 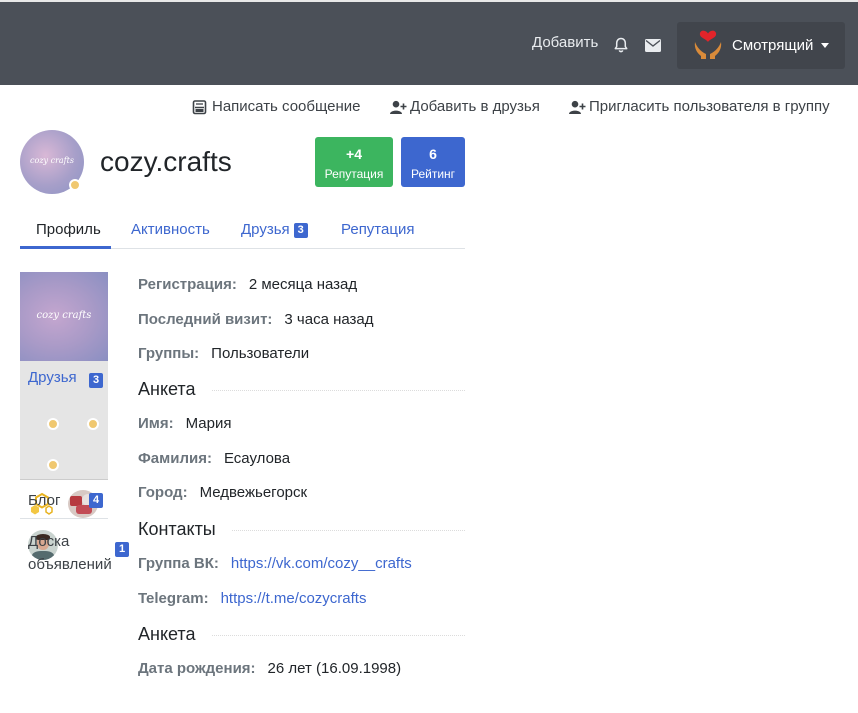 I want to click on active-tab-indicator, so click(x=65, y=247).